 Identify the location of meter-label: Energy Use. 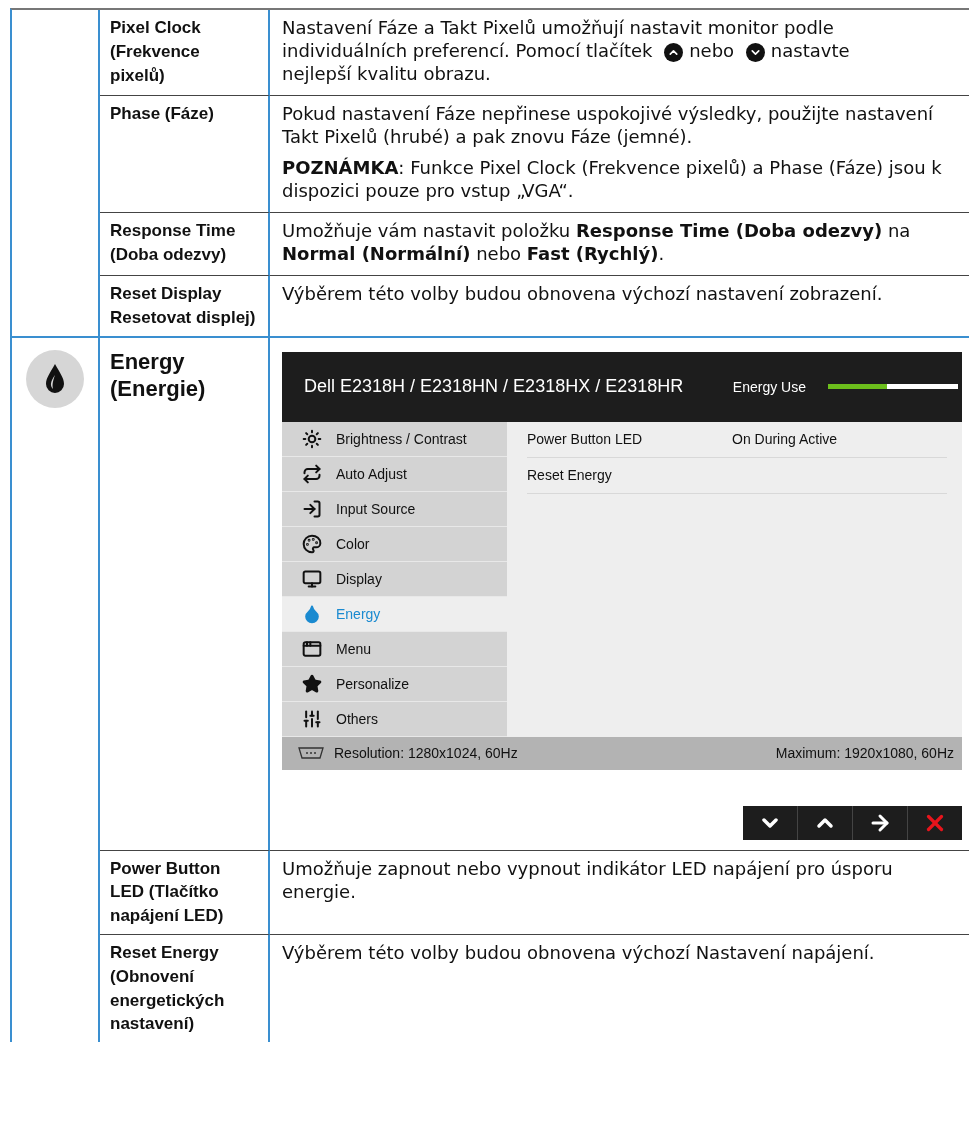
(769, 386).